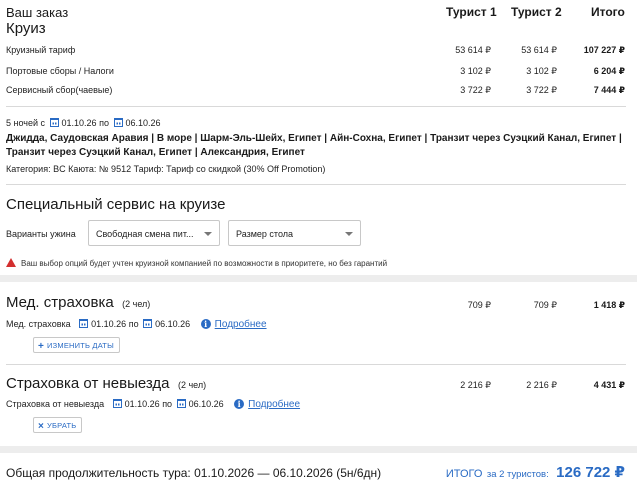  Describe the element at coordinates (473, 50) in the screenshot. I see `price-row-t1: 53 614 ₽` at that location.